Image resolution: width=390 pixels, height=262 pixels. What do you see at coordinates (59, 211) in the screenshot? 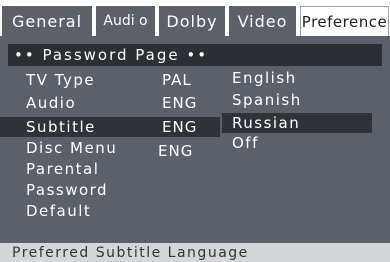
I see `setting-label: Default` at bounding box center [59, 211].